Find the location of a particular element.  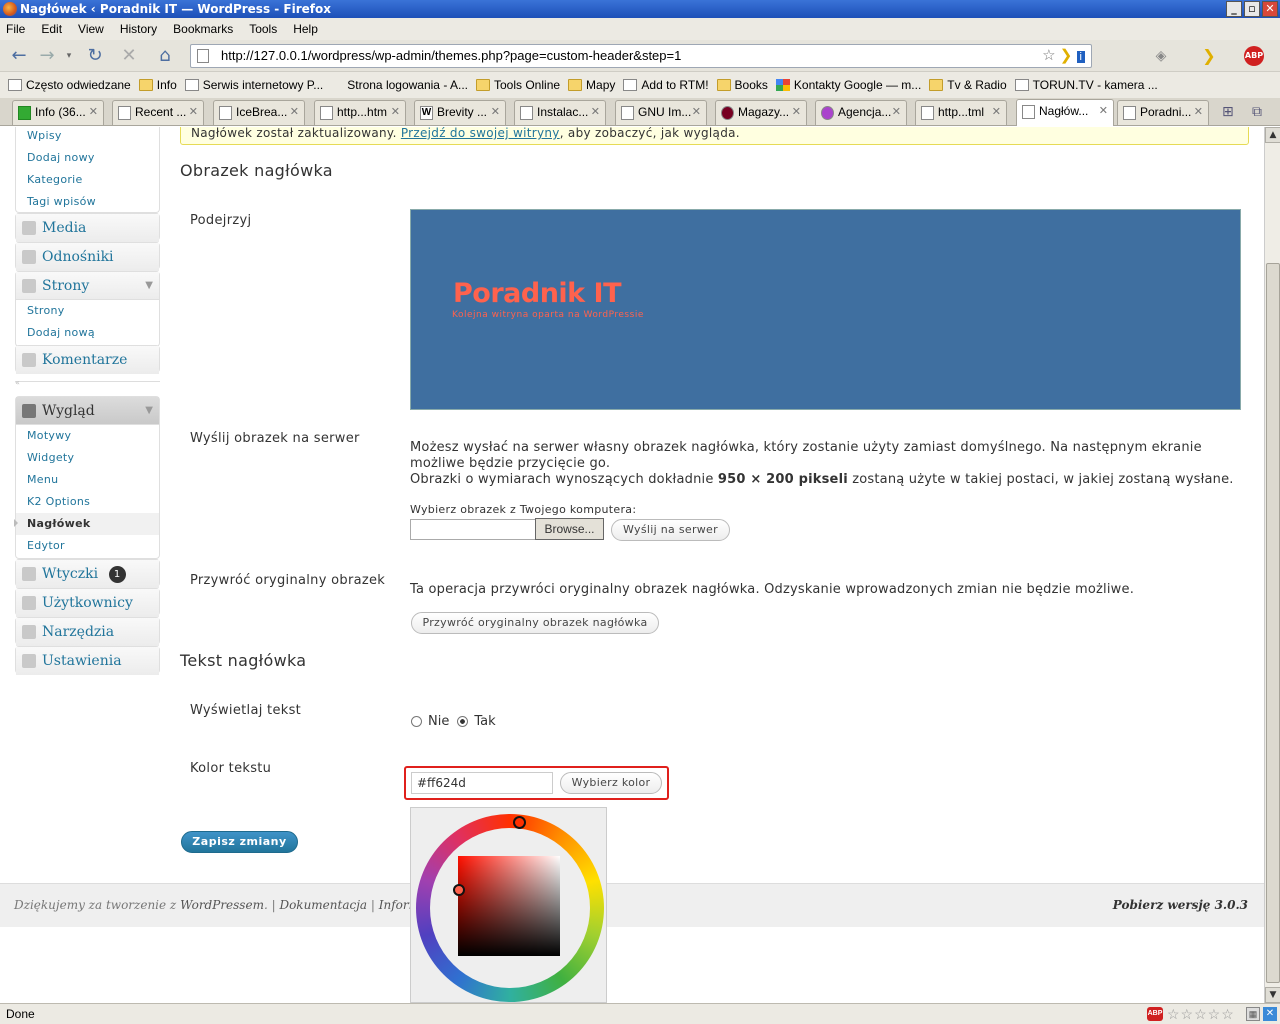

history-dropdown-icon: ▾ is located at coordinates (69, 56).